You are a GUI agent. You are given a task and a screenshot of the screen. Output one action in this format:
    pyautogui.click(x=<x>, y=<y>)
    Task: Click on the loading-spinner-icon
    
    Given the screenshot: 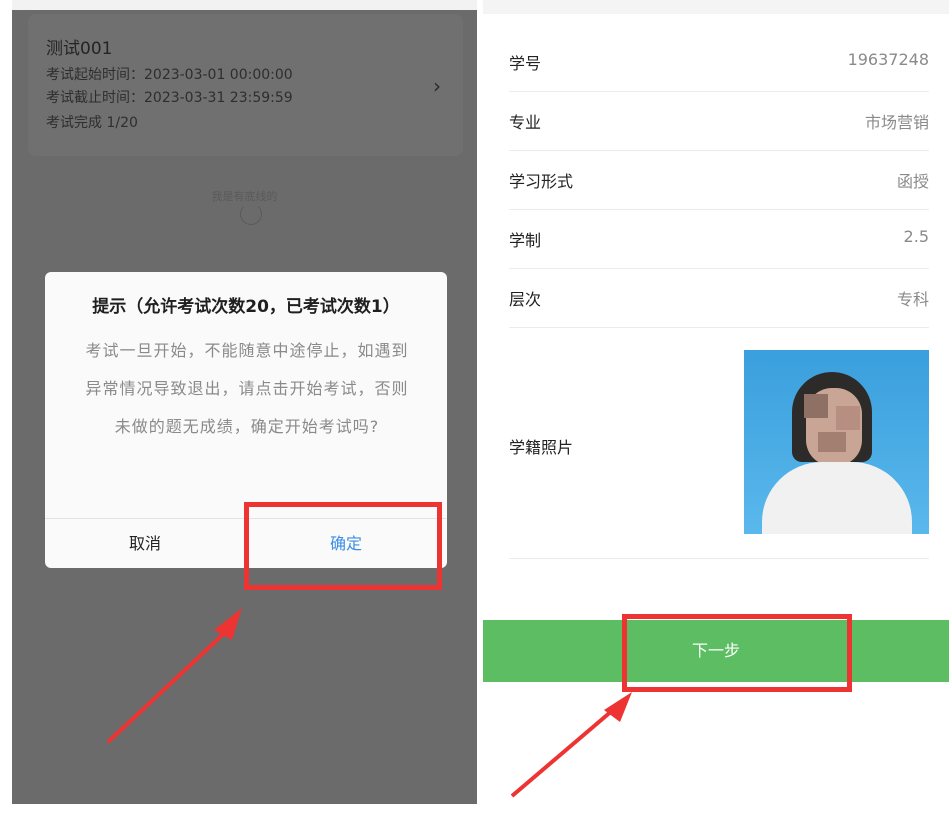 What is the action you would take?
    pyautogui.click(x=251, y=214)
    